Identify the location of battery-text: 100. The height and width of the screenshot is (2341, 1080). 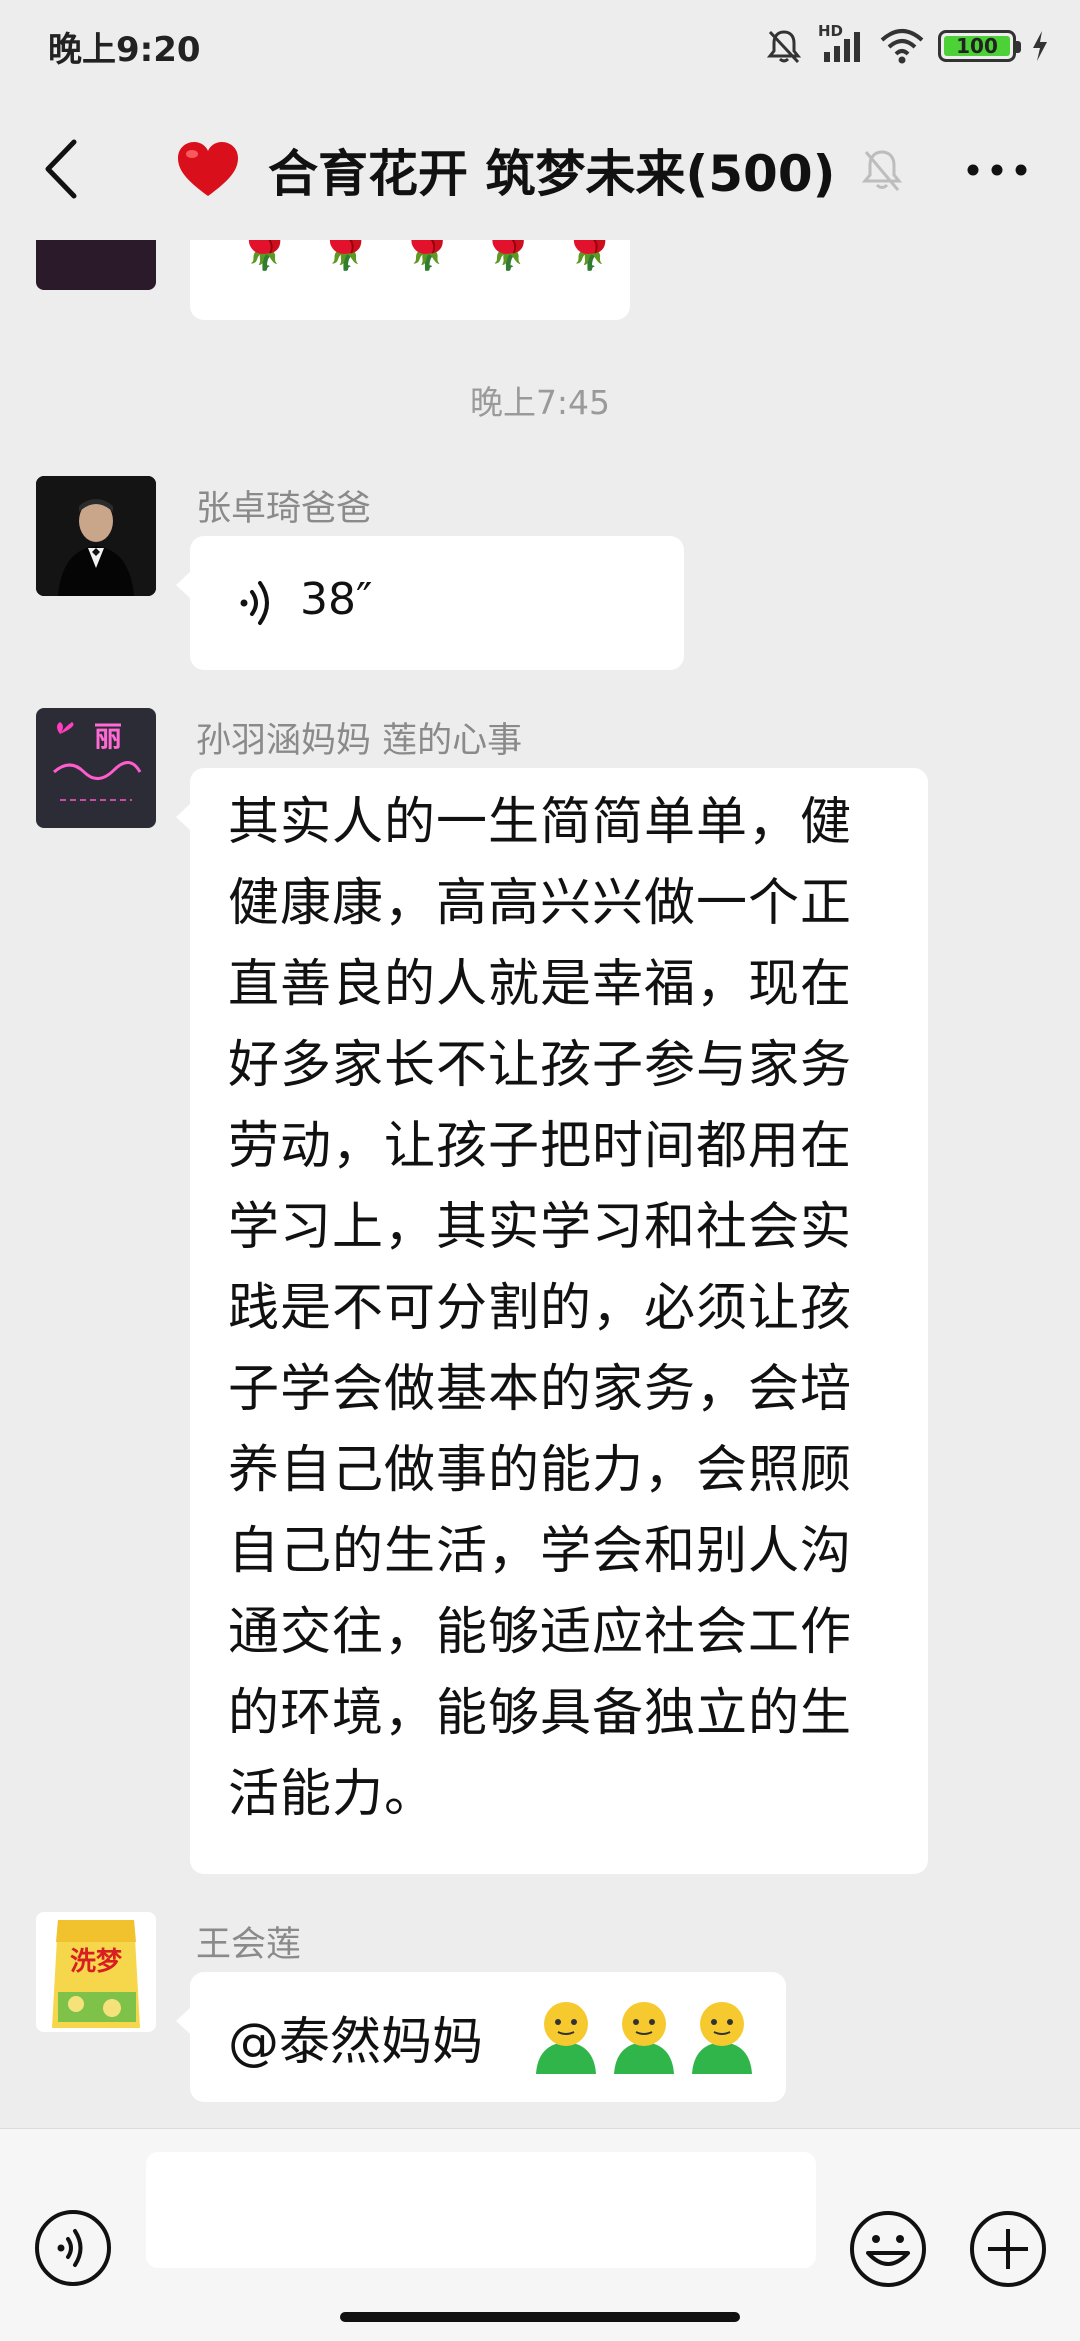
(977, 46).